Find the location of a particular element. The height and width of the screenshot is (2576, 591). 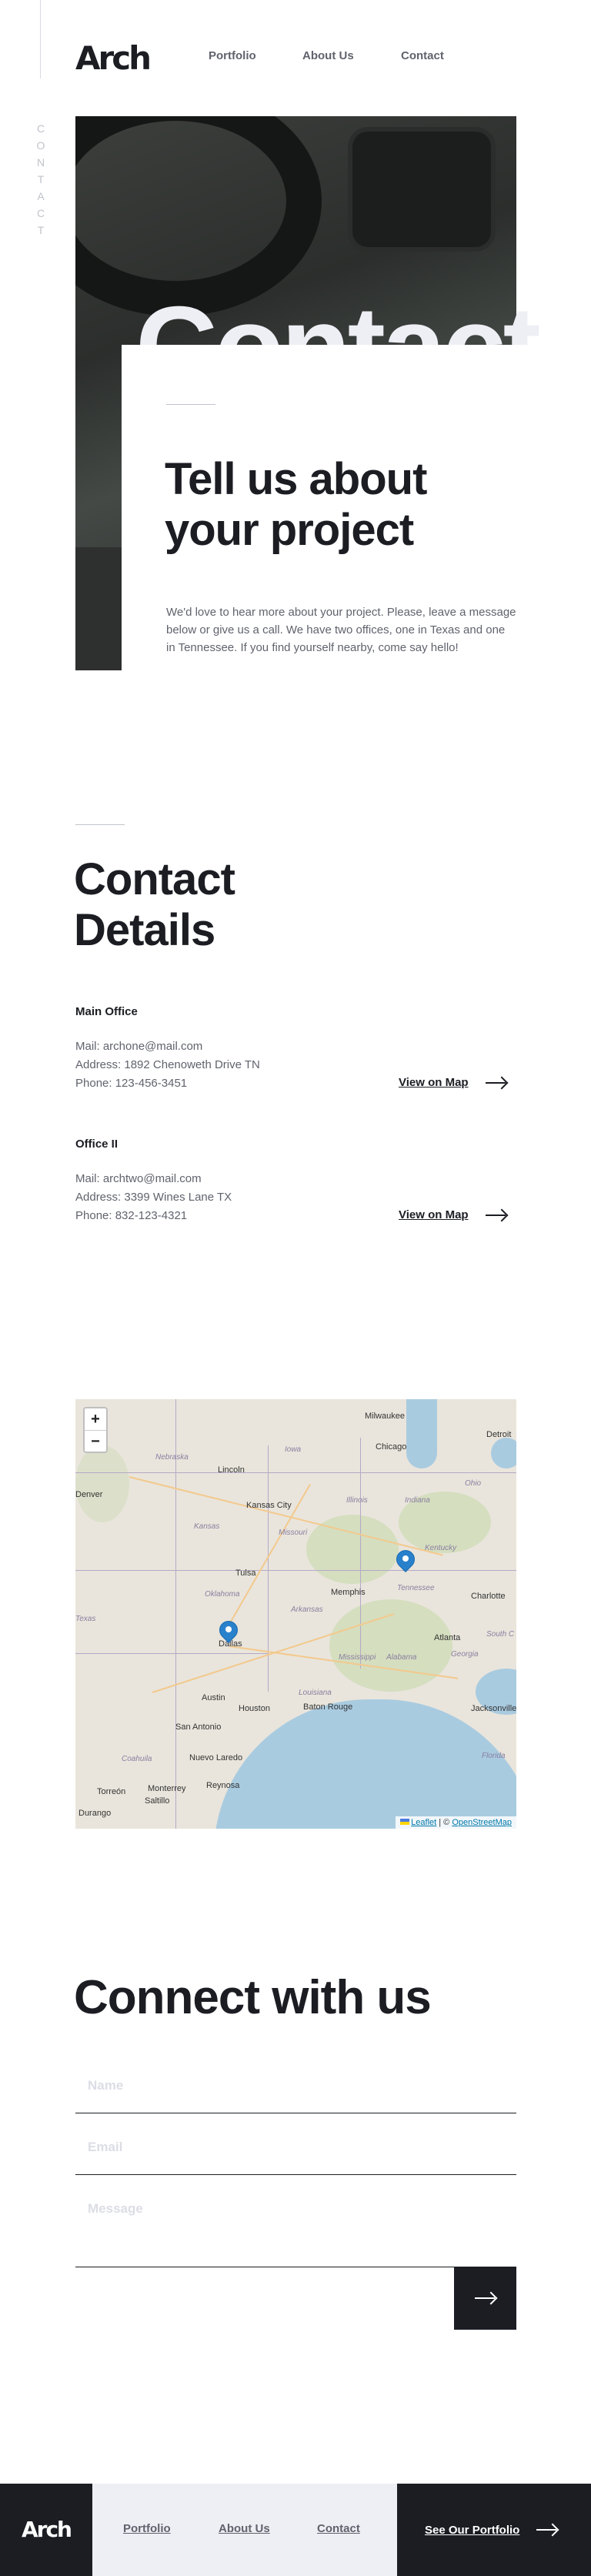

map-gulf-of-mexico is located at coordinates (365, 1764).